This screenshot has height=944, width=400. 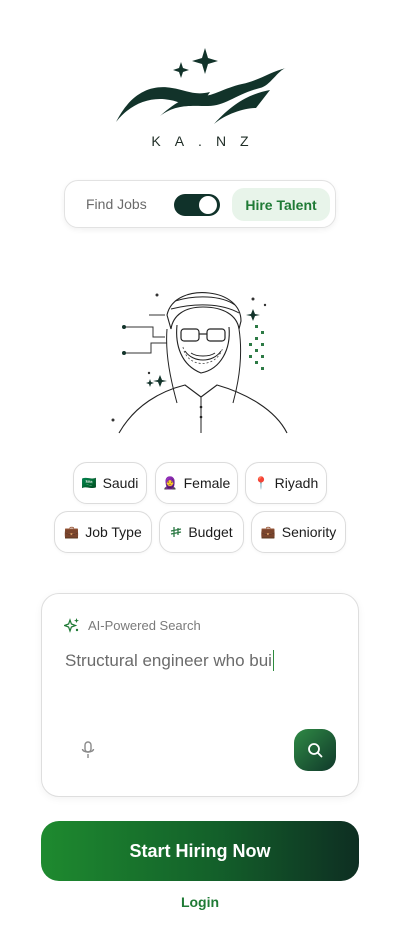 I want to click on filter-chip-label: Saudi, so click(x=120, y=483).